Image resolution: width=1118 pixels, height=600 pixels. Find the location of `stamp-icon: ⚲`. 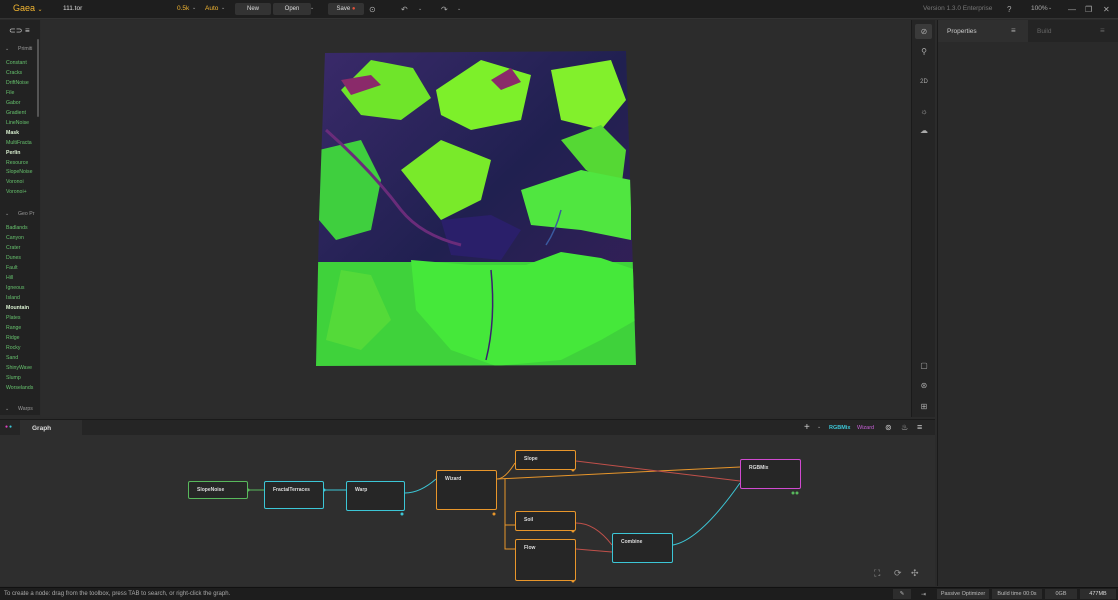

stamp-icon: ⚲ is located at coordinates (924, 52).